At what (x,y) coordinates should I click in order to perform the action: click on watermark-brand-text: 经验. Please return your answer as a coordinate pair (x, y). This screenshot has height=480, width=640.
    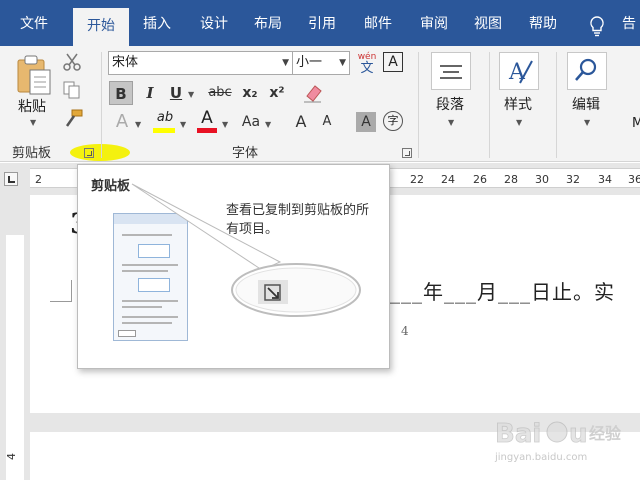
    Looking at the image, I should click on (605, 433).